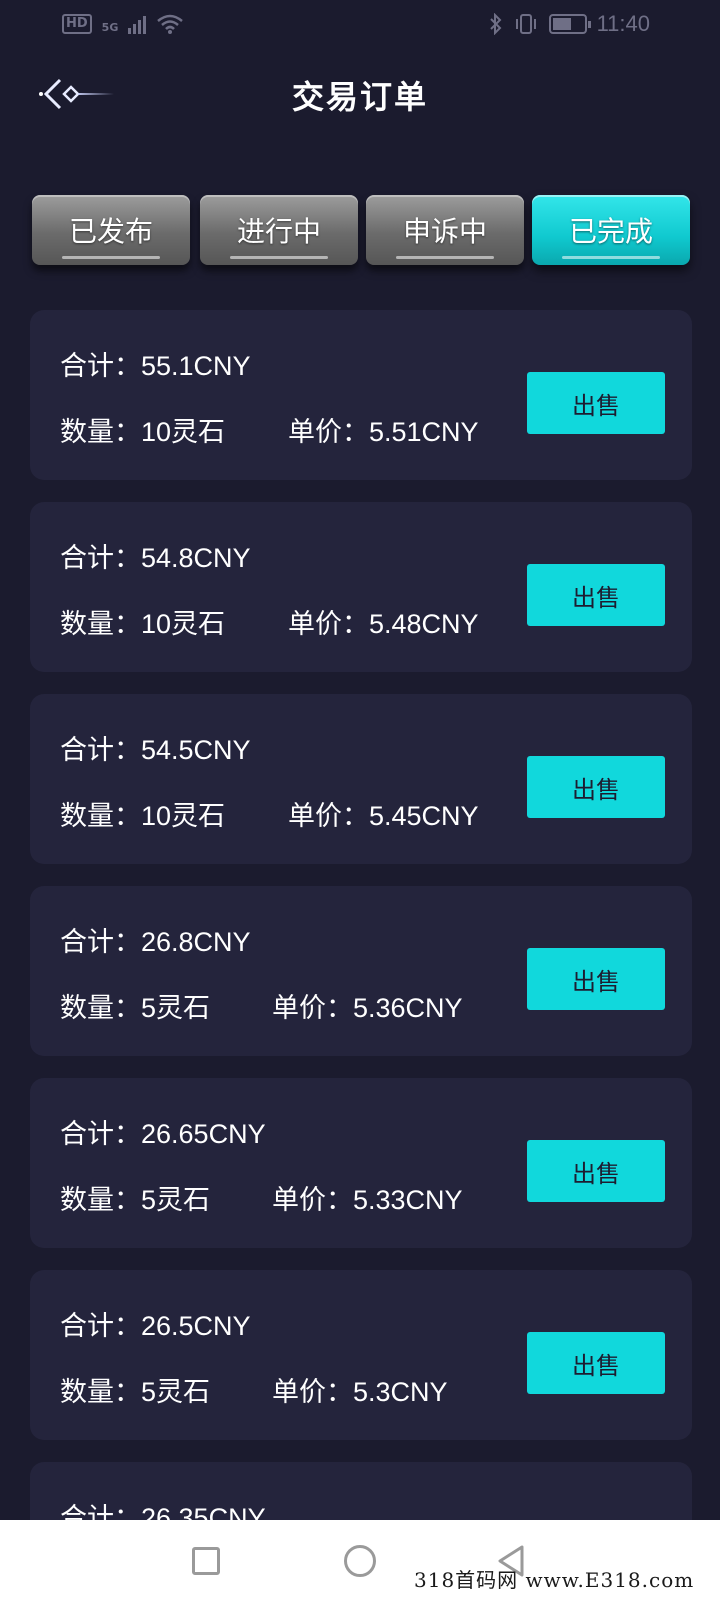 Image resolution: width=720 pixels, height=1600 pixels. What do you see at coordinates (155, 1326) in the screenshot?
I see `order-total: 合计：26.5CNY` at bounding box center [155, 1326].